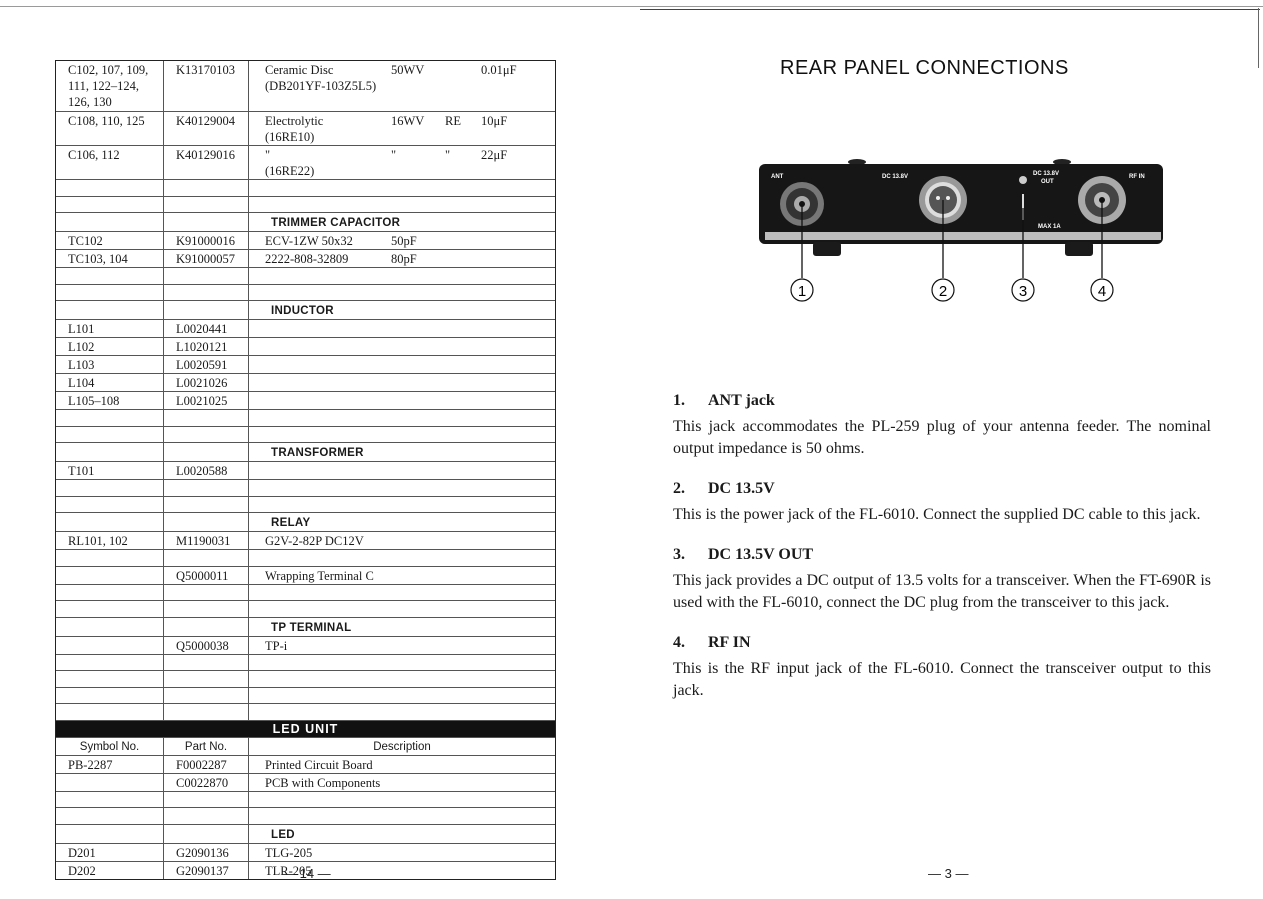  I want to click on description-cell: Printed Circuit Board, so click(402, 764).